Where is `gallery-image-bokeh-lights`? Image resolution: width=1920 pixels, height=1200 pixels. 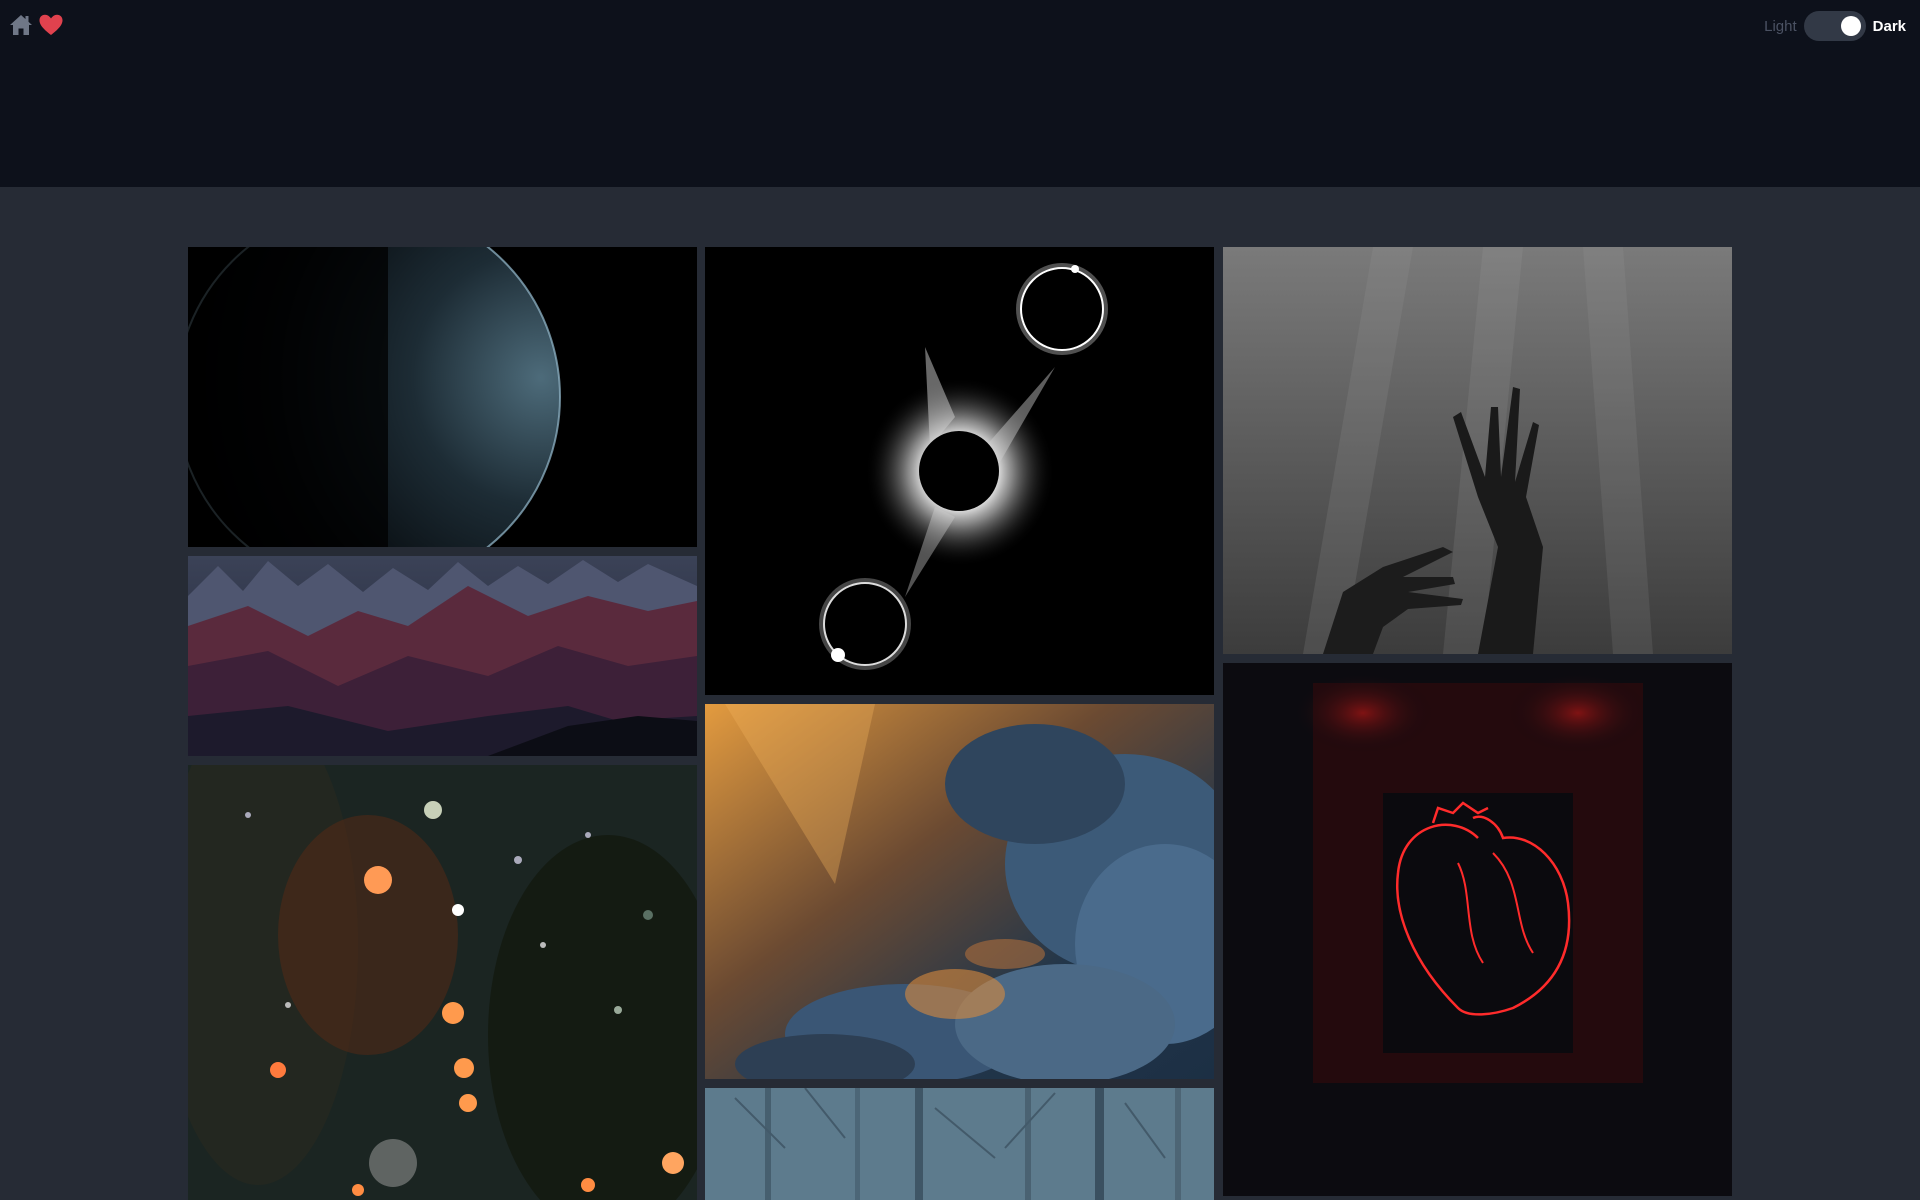 gallery-image-bokeh-lights is located at coordinates (442, 982).